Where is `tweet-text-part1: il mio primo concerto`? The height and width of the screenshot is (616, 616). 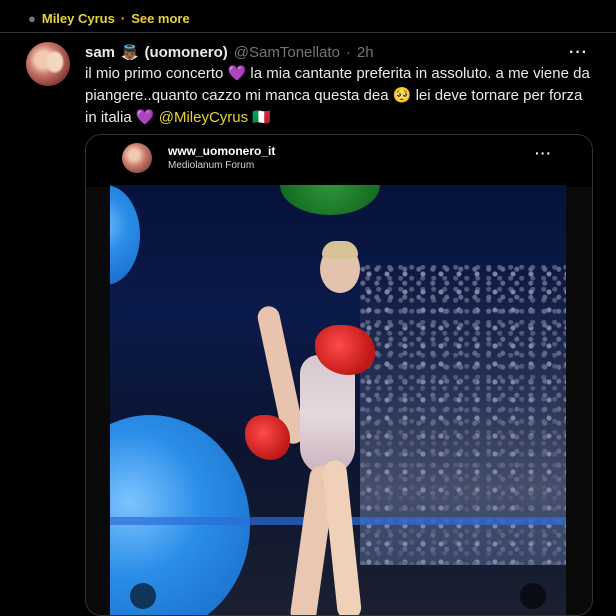 tweet-text-part1: il mio primo concerto is located at coordinates (154, 73).